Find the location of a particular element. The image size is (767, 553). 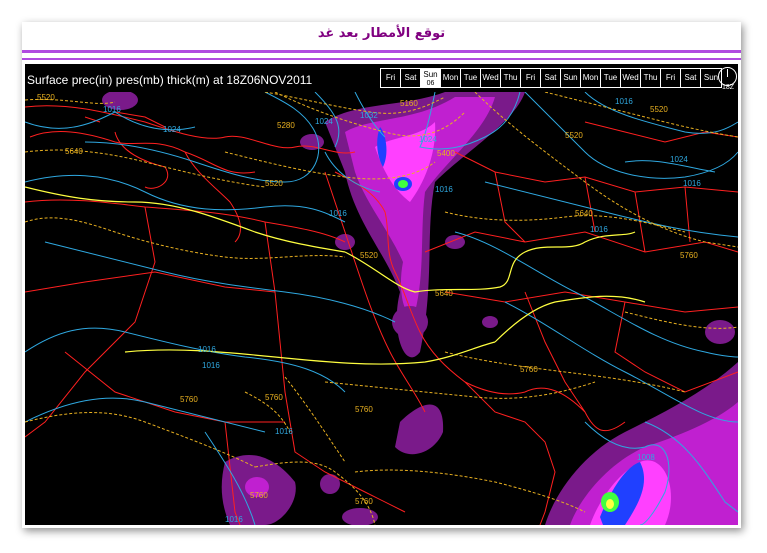

day-cell-12: Wed is located at coordinates (631, 78).